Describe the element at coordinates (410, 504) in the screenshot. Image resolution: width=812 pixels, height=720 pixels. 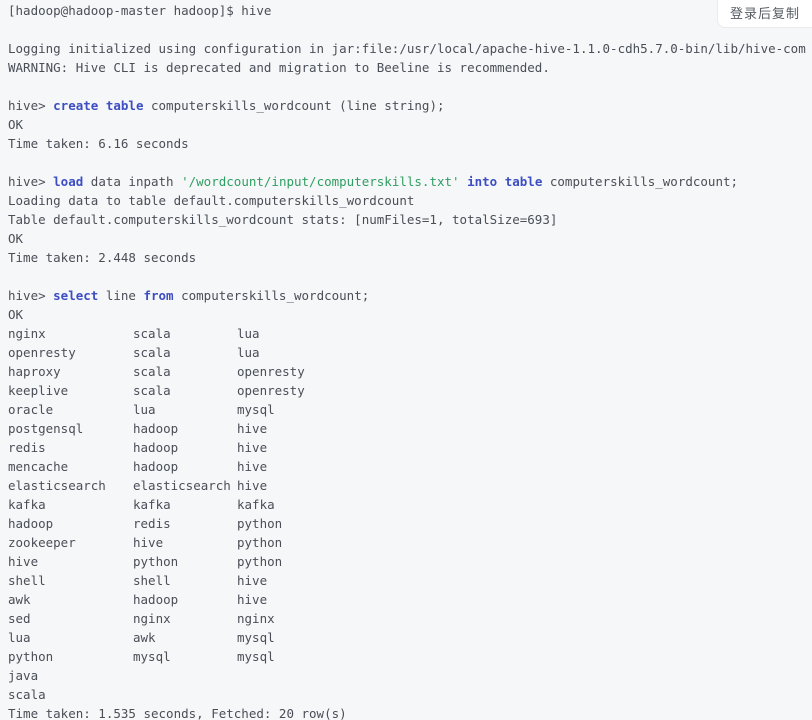
I see `terminal-line: kafka kafka kafka` at that location.